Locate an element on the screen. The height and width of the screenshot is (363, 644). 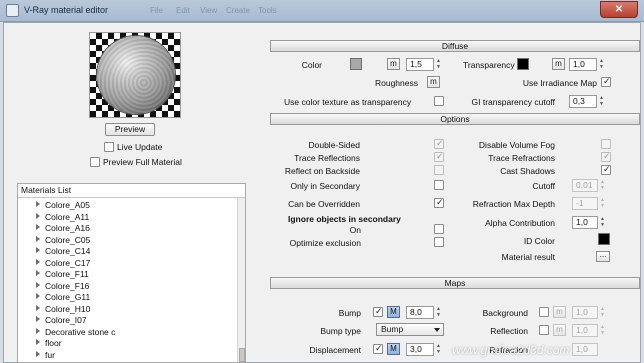
list-item: Colore_A16 is located at coordinates (63, 228).